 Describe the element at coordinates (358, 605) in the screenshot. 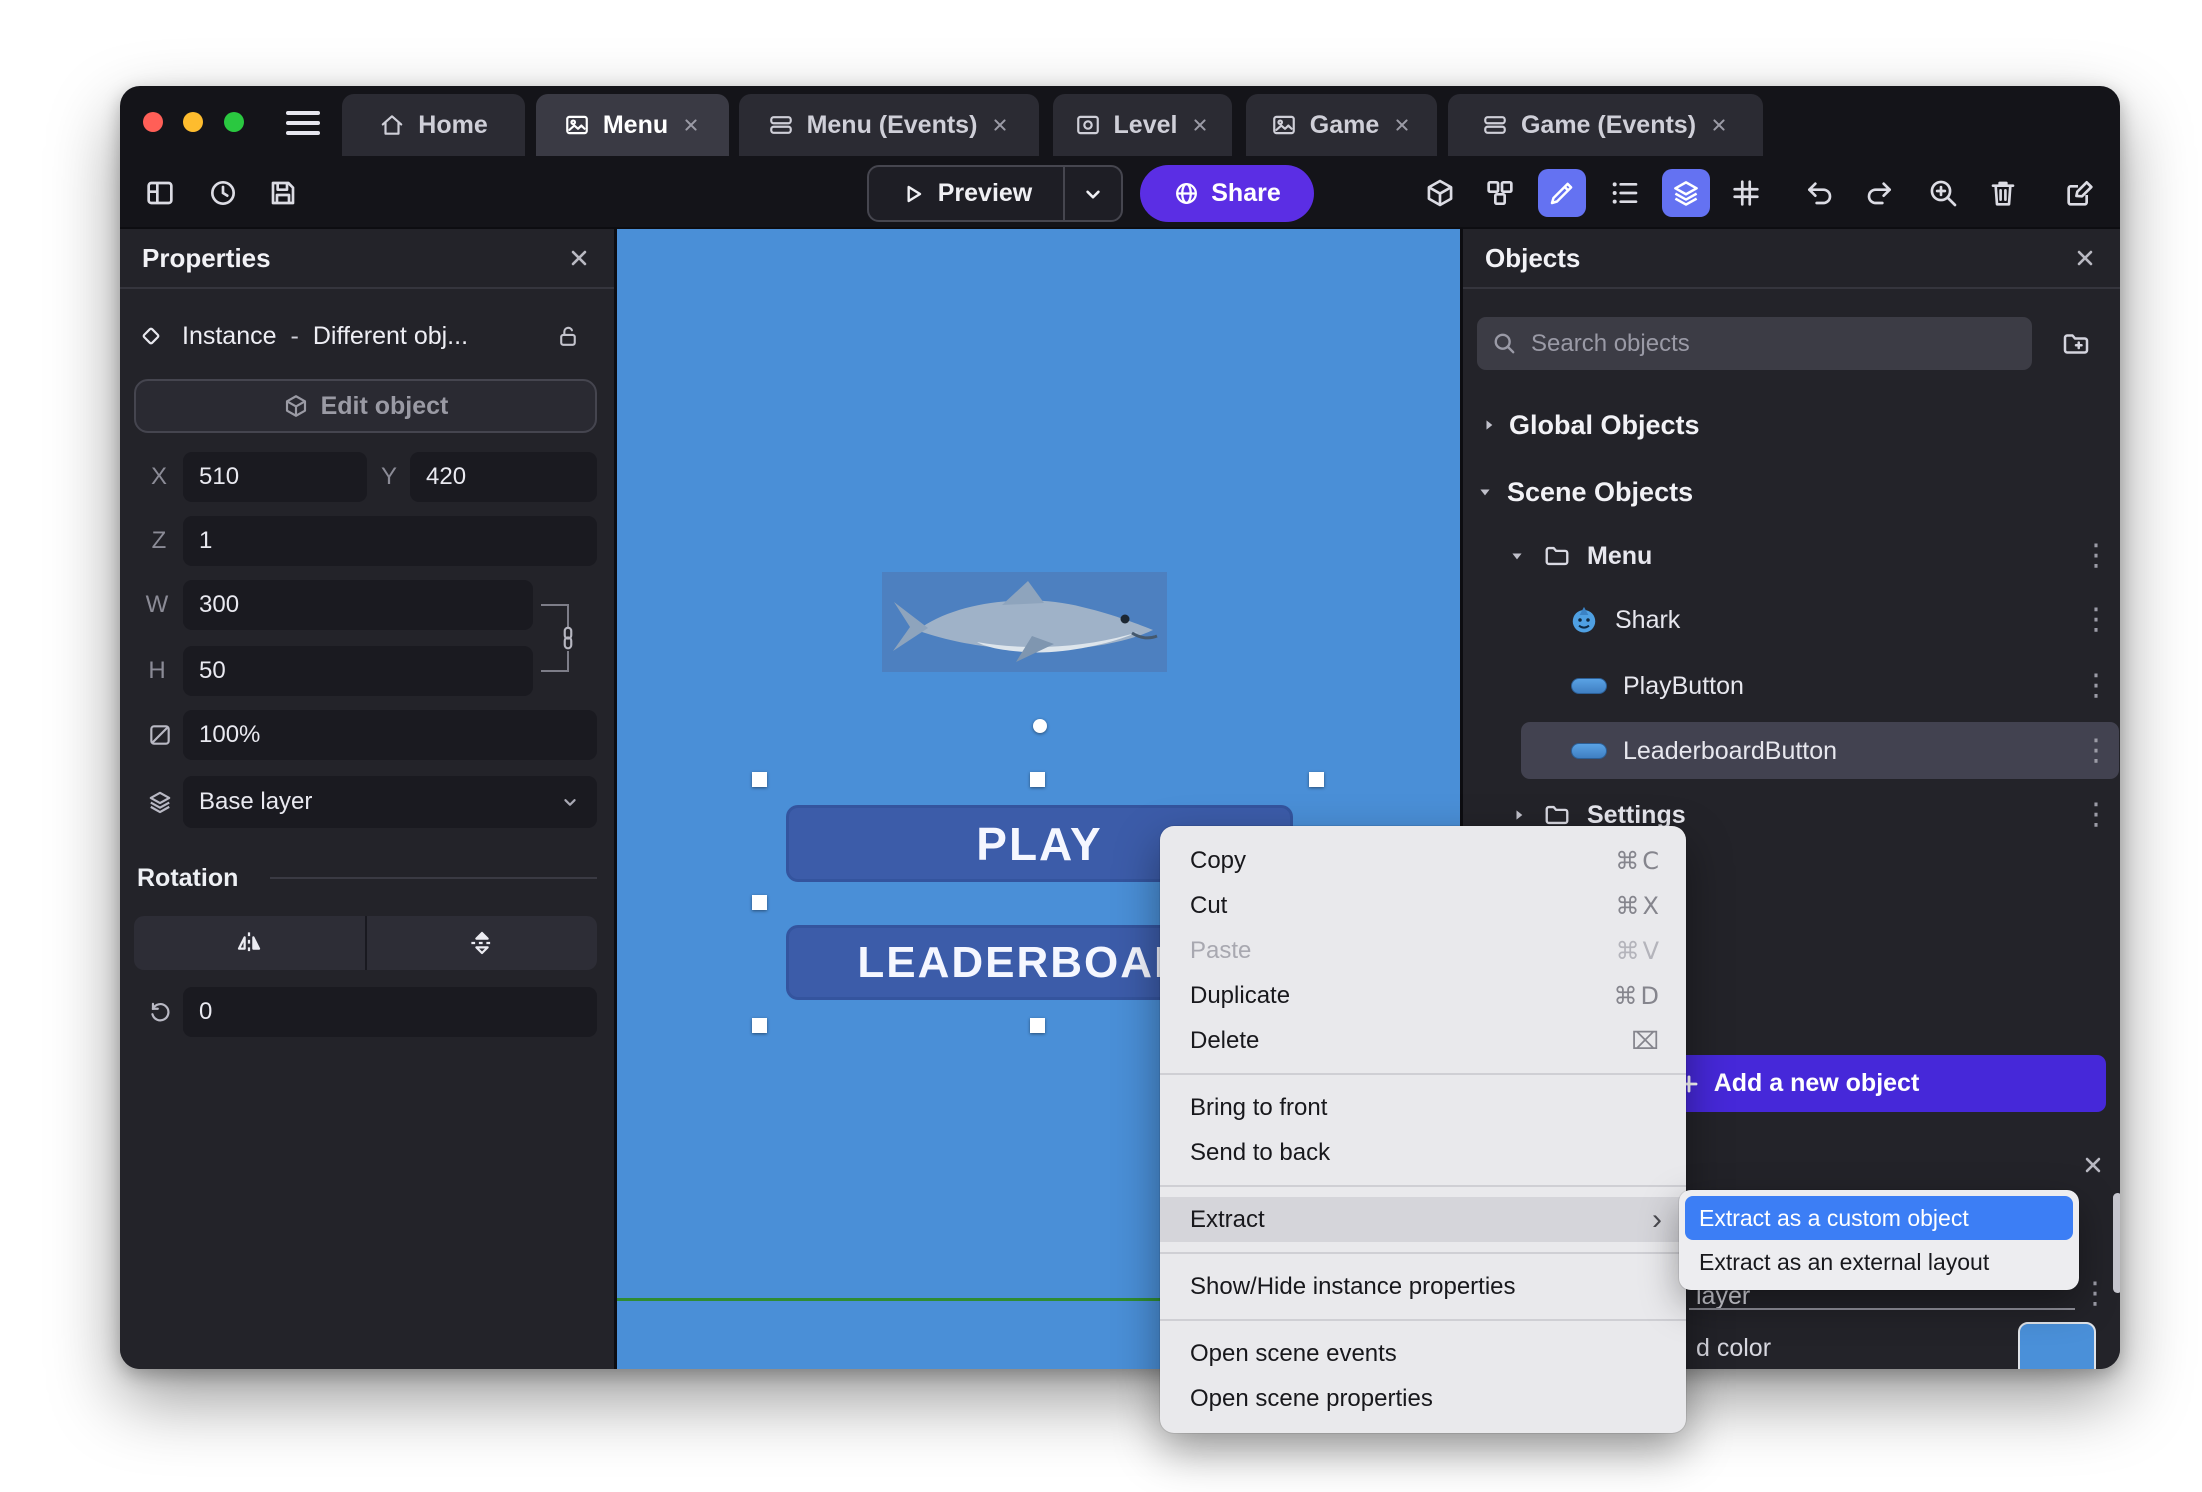

I see `width-input: 300` at that location.